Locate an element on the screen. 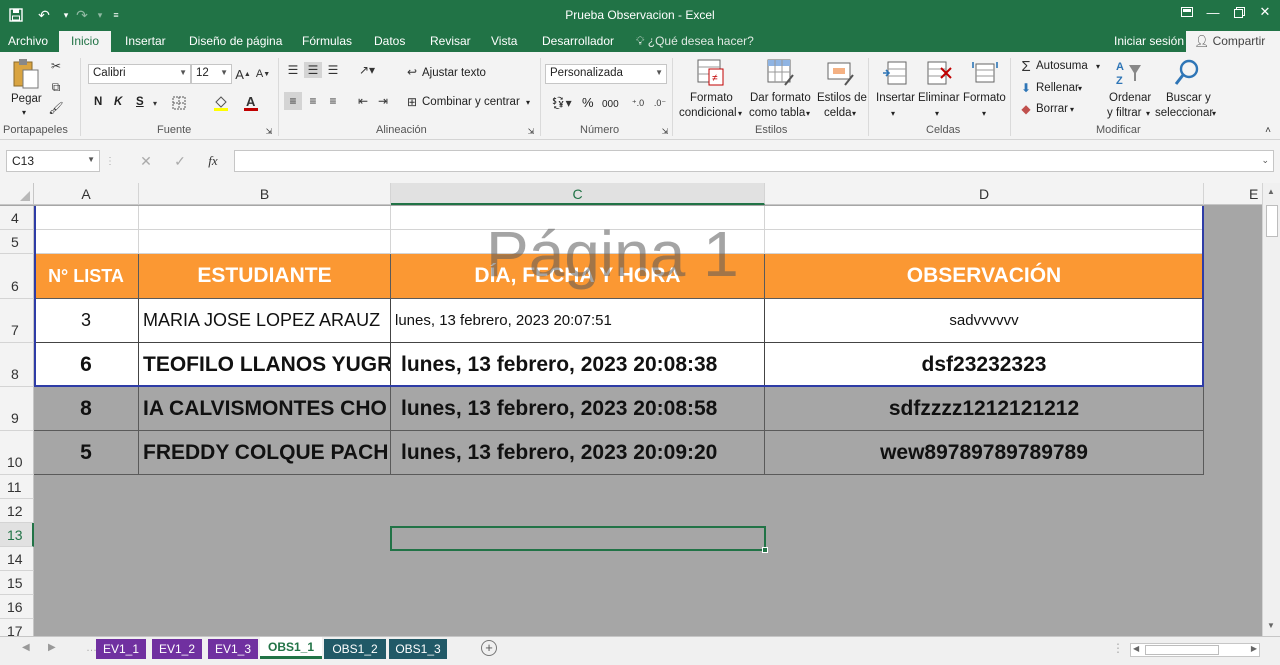 The height and width of the screenshot is (665, 1280). tab-inicio: Inicio is located at coordinates (85, 41).